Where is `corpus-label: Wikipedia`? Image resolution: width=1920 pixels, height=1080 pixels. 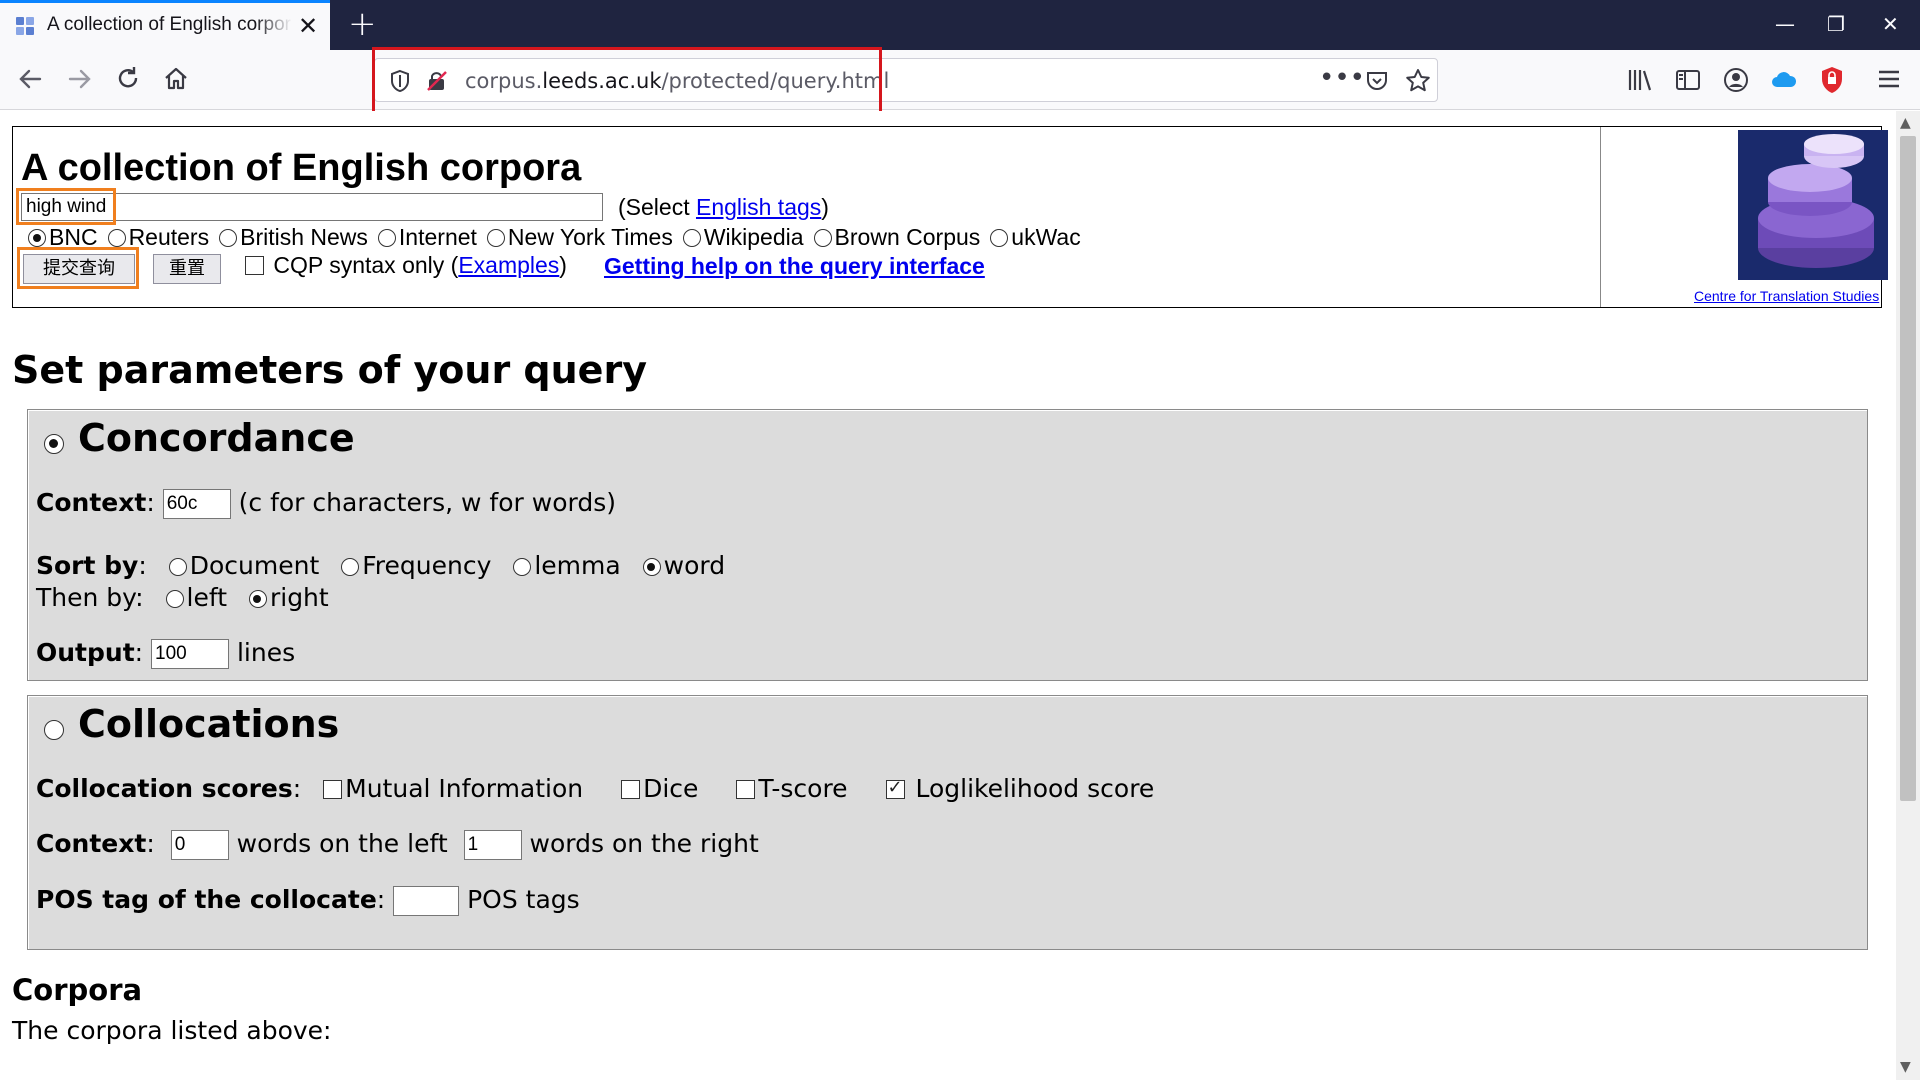 corpus-label: Wikipedia is located at coordinates (753, 237).